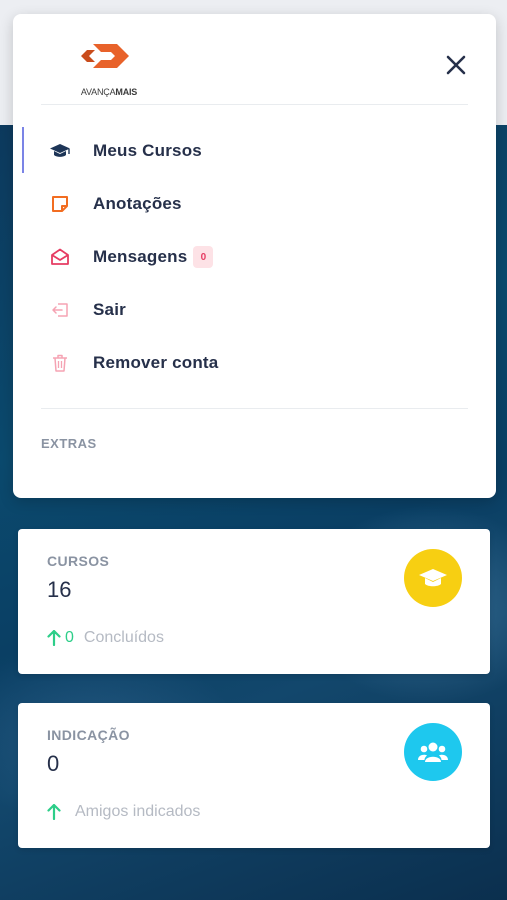 The width and height of the screenshot is (507, 900). I want to click on close-button, so click(456, 65).